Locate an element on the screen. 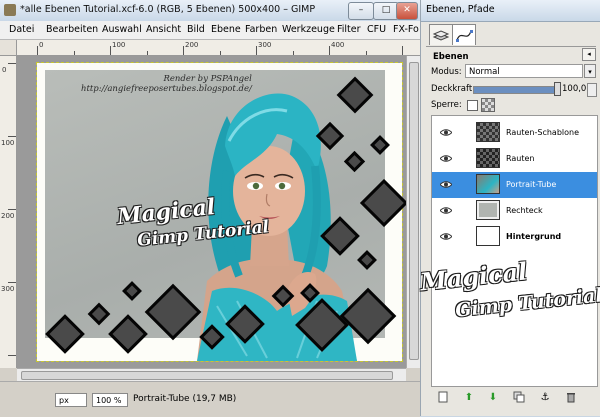 This screenshot has height=417, width=600. opacity-label: Deckkraft: is located at coordinates (453, 89).